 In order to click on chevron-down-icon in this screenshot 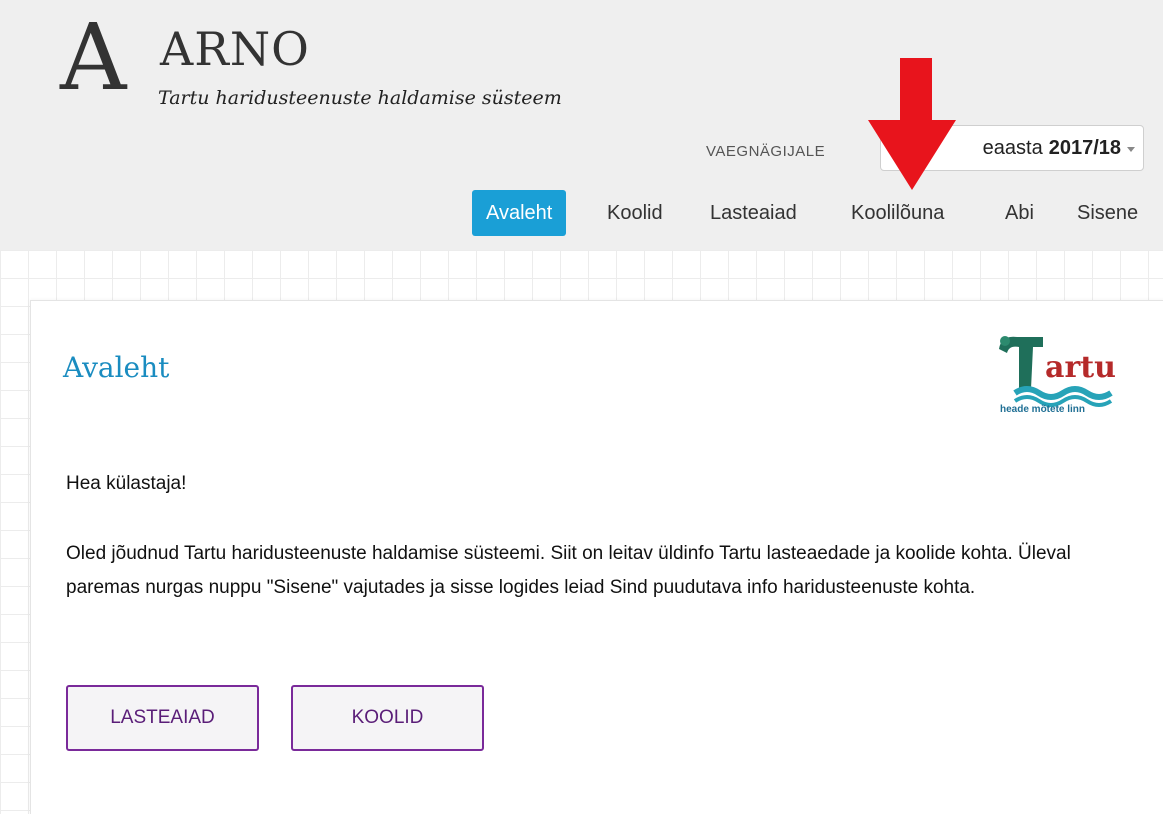, I will do `click(1131, 149)`.